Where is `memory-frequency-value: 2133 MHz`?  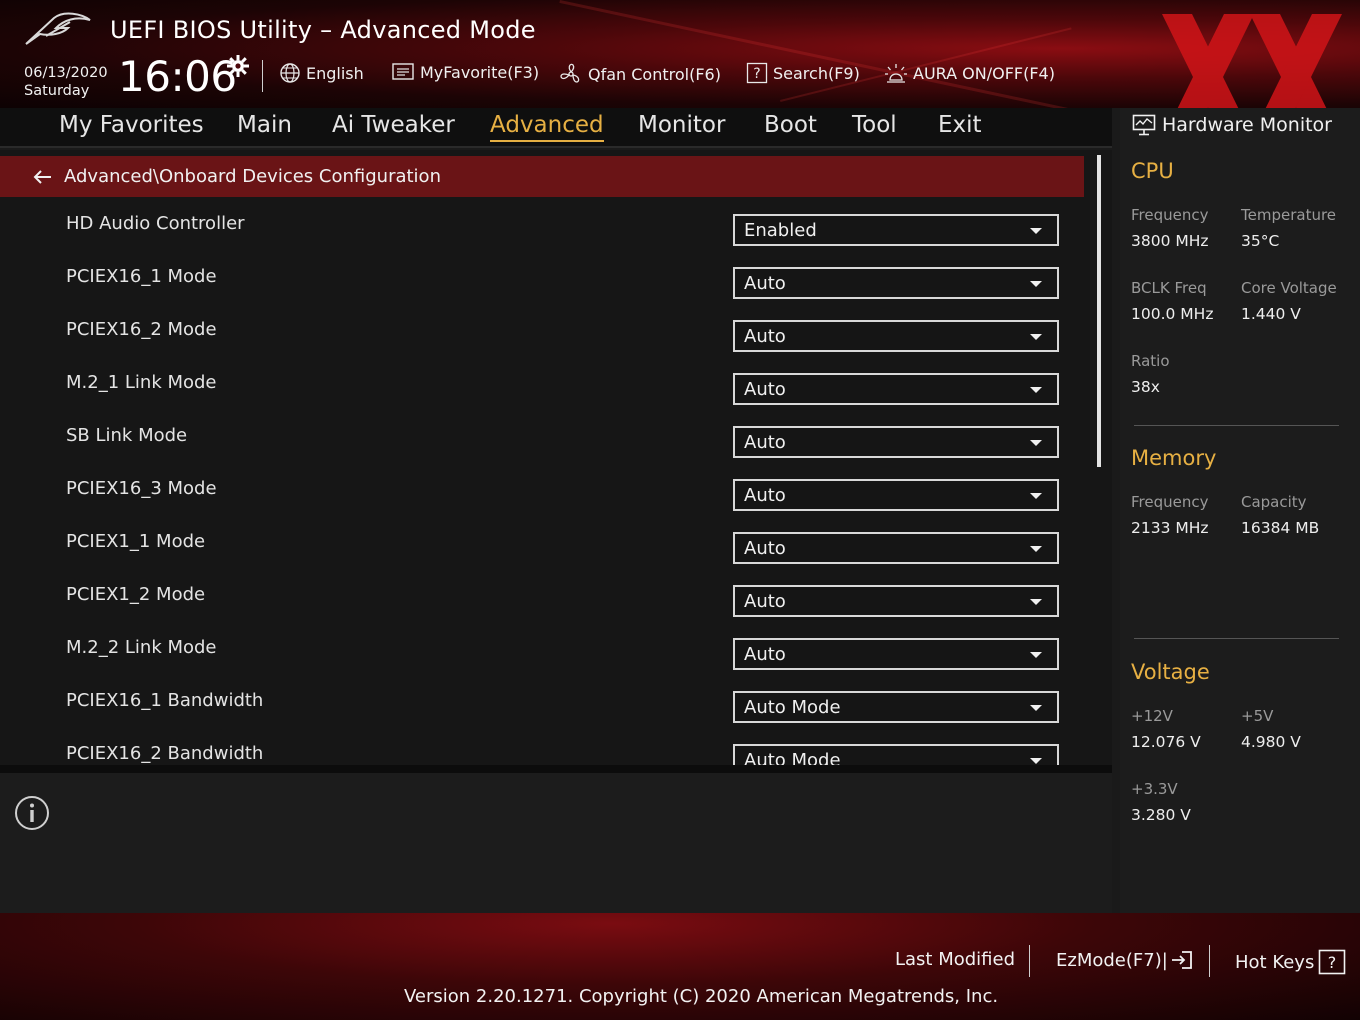 memory-frequency-value: 2133 MHz is located at coordinates (1170, 528).